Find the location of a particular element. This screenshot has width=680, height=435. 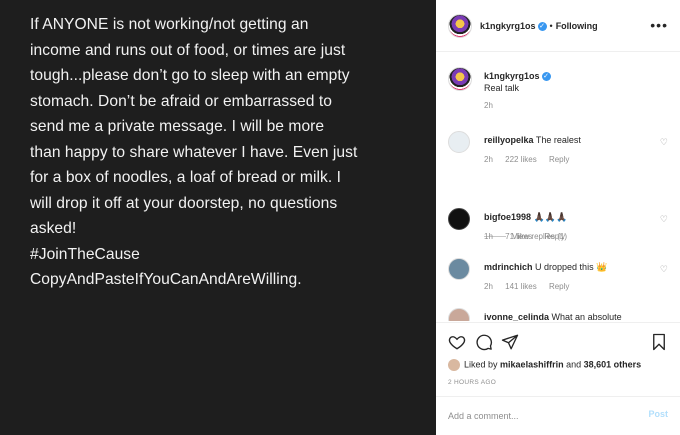

post-header: k1ngkyrg1os ✓ • Following ••• is located at coordinates (558, 26).